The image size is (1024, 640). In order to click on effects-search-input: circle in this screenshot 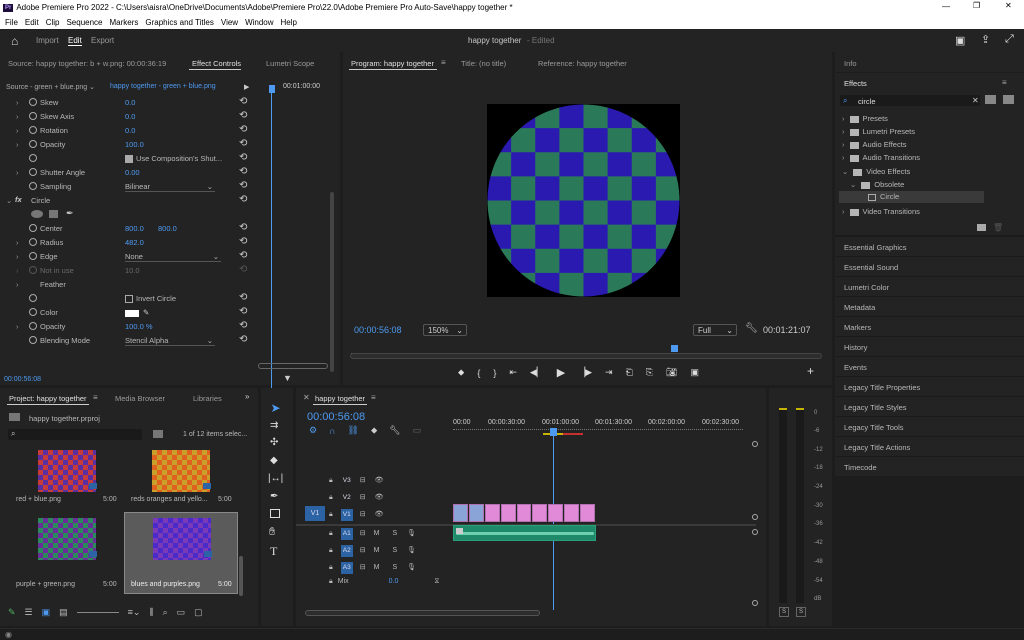, I will do `click(867, 101)`.